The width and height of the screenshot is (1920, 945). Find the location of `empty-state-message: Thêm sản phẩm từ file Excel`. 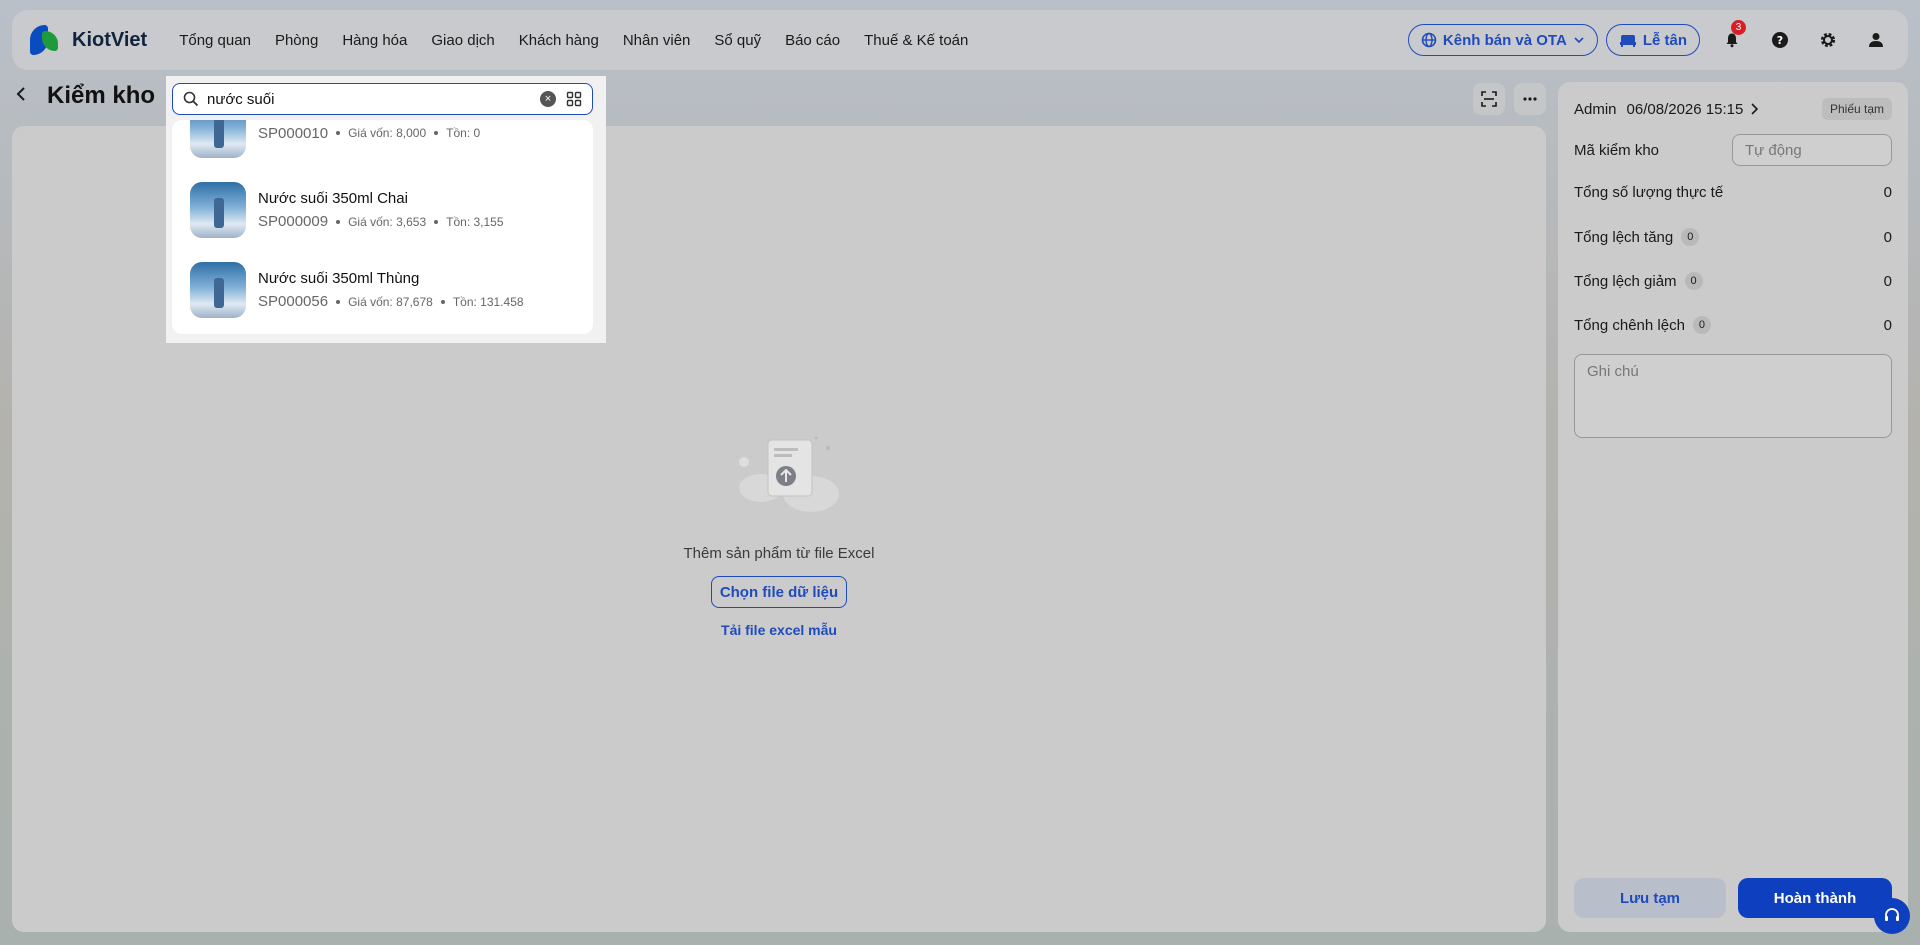

empty-state-message: Thêm sản phẩm từ file Excel is located at coordinates (779, 553).